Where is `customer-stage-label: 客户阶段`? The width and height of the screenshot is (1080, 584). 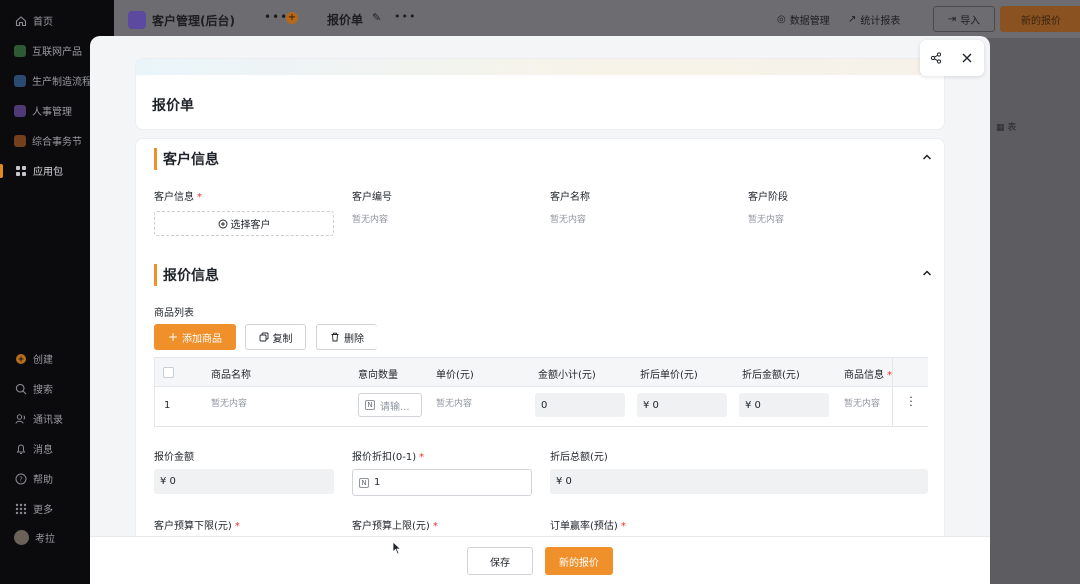 customer-stage-label: 客户阶段 is located at coordinates (768, 197).